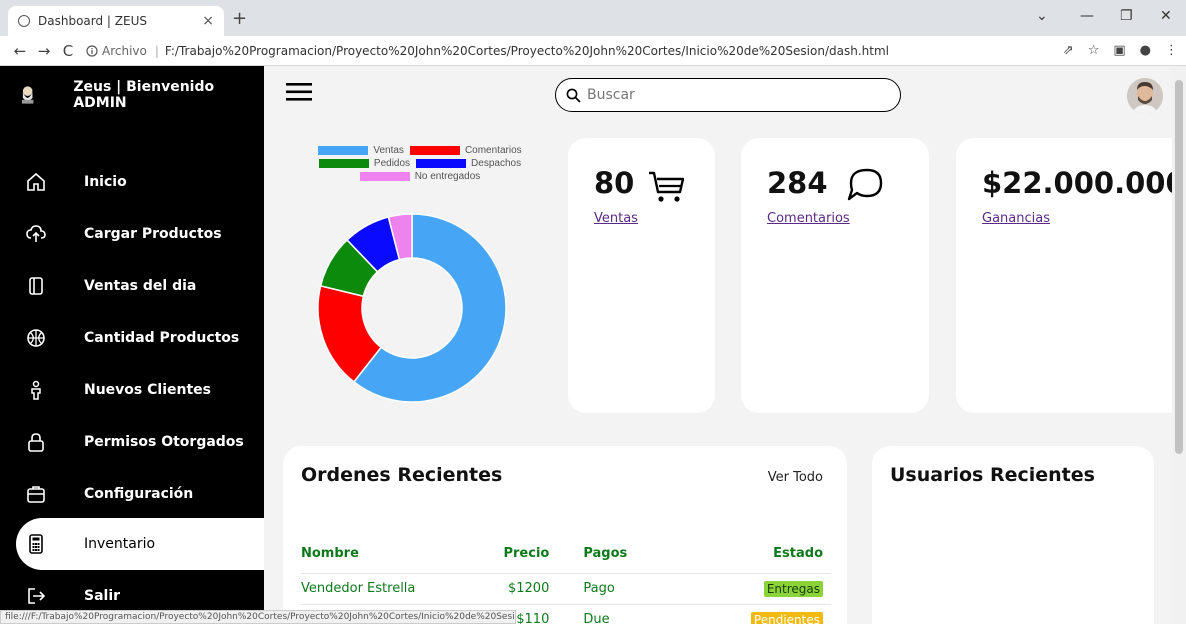  Describe the element at coordinates (468, 163) in the screenshot. I see `legend-item: Despachos` at that location.